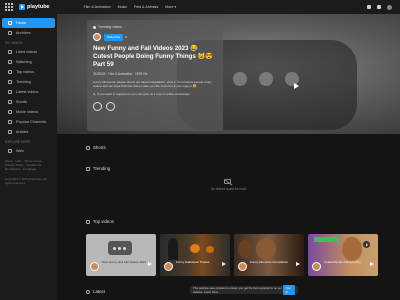  I want to click on archive-icon, so click(10, 33).